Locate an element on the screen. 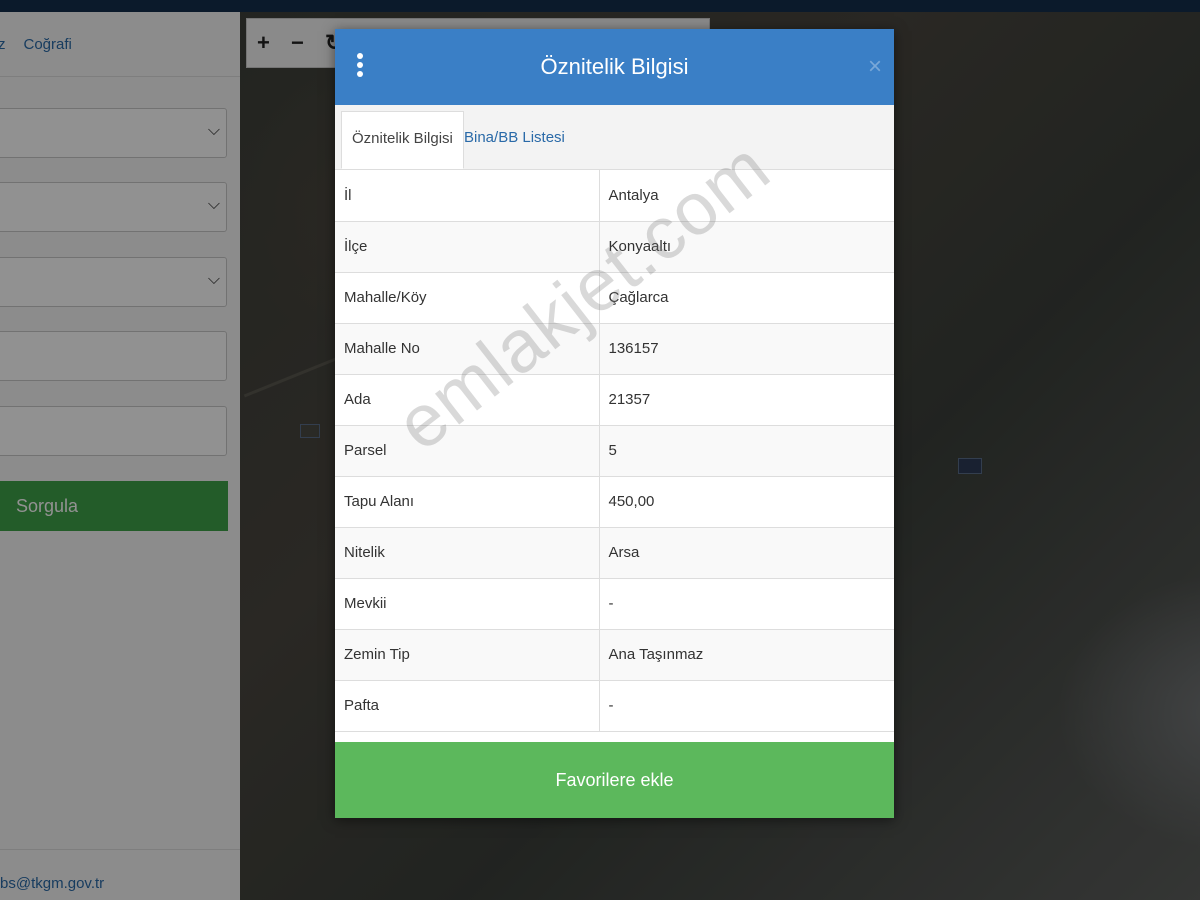  row-value: 136157 is located at coordinates (746, 349).